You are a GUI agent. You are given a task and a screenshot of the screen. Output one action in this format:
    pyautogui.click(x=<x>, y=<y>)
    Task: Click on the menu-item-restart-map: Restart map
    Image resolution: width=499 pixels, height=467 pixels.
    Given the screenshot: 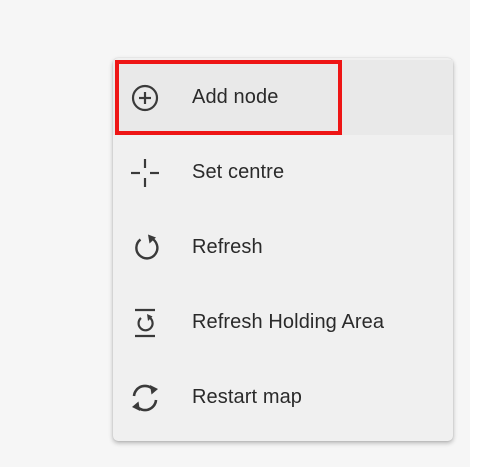 What is the action you would take?
    pyautogui.click(x=283, y=397)
    